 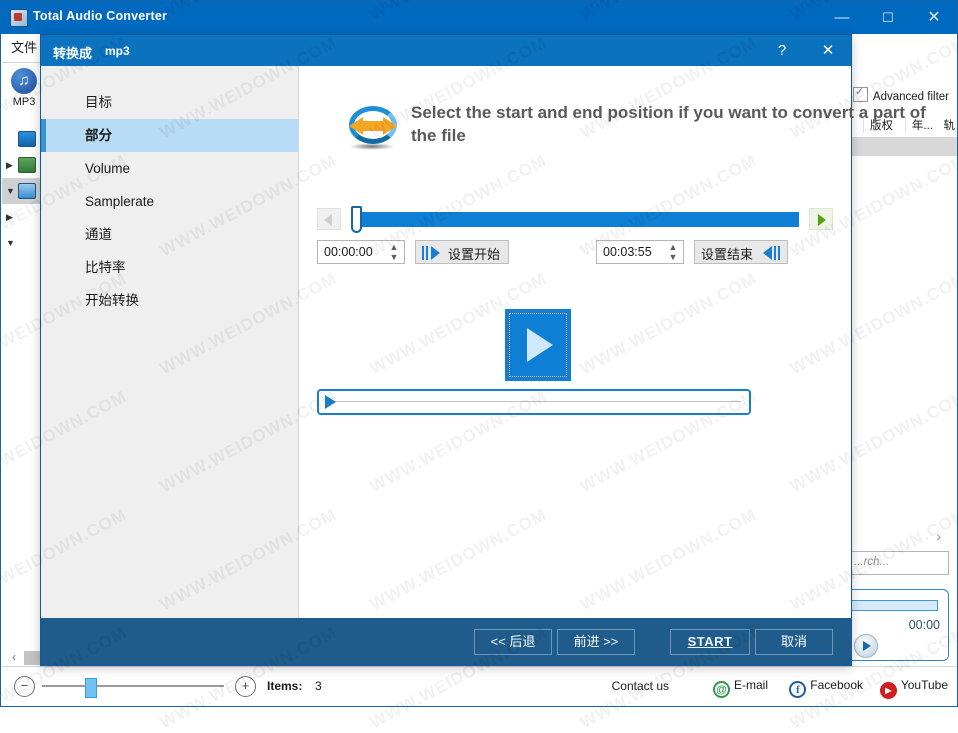 I want to click on preview-play-button, so click(x=538, y=345).